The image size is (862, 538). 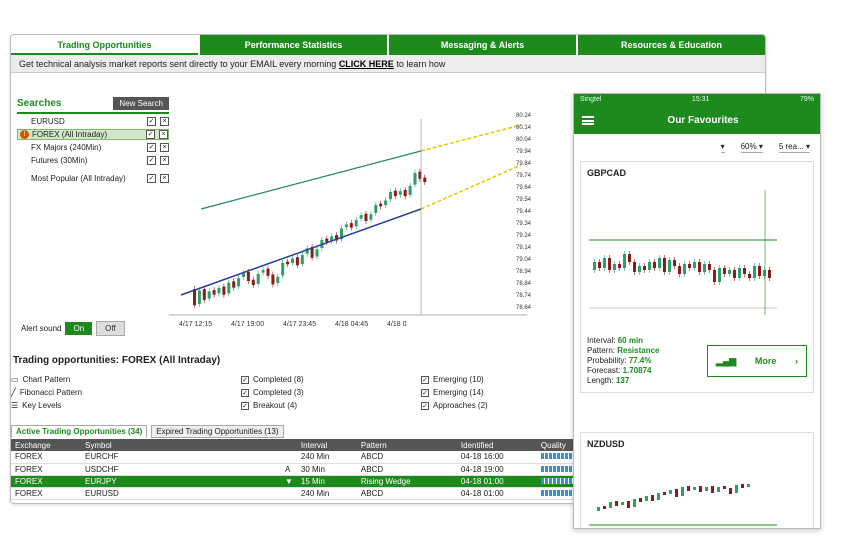 I want to click on filter-completed-1: ✓ Completed (8), so click(x=331, y=379).